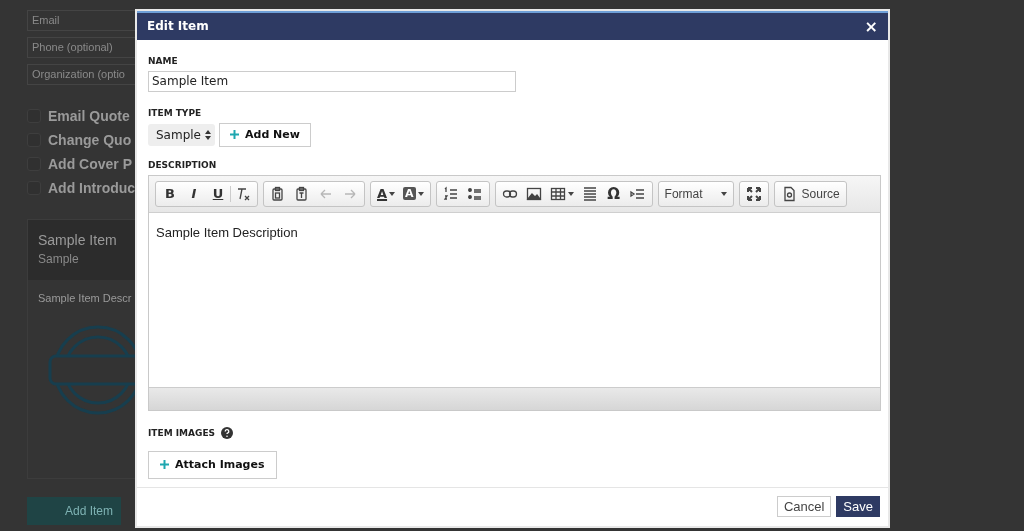  What do you see at coordinates (90, 140) in the screenshot?
I see `option-label: Change Quo` at bounding box center [90, 140].